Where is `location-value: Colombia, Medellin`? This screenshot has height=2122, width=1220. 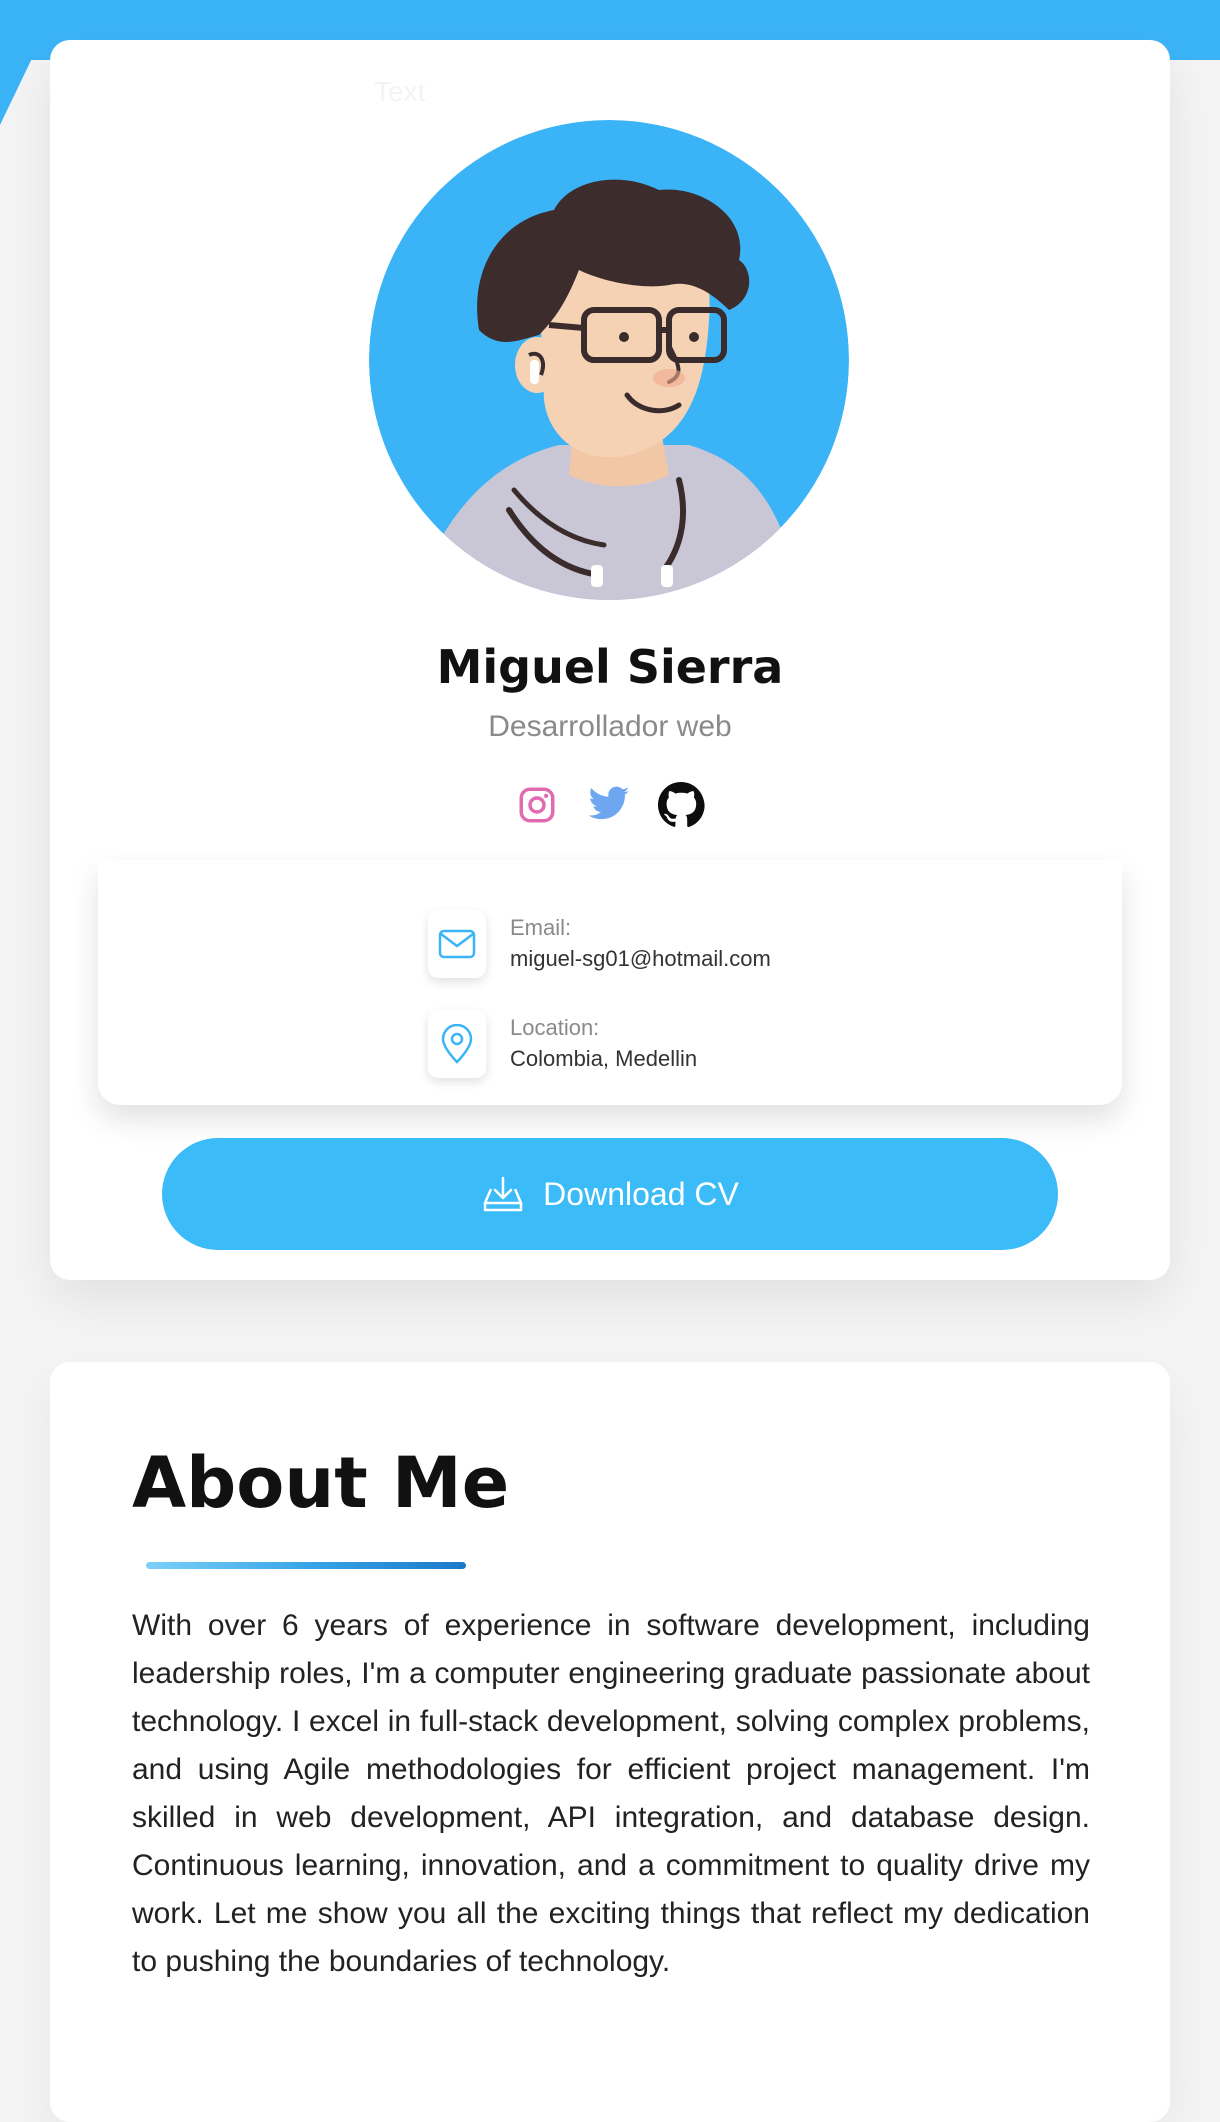 location-value: Colombia, Medellin is located at coordinates (604, 1058).